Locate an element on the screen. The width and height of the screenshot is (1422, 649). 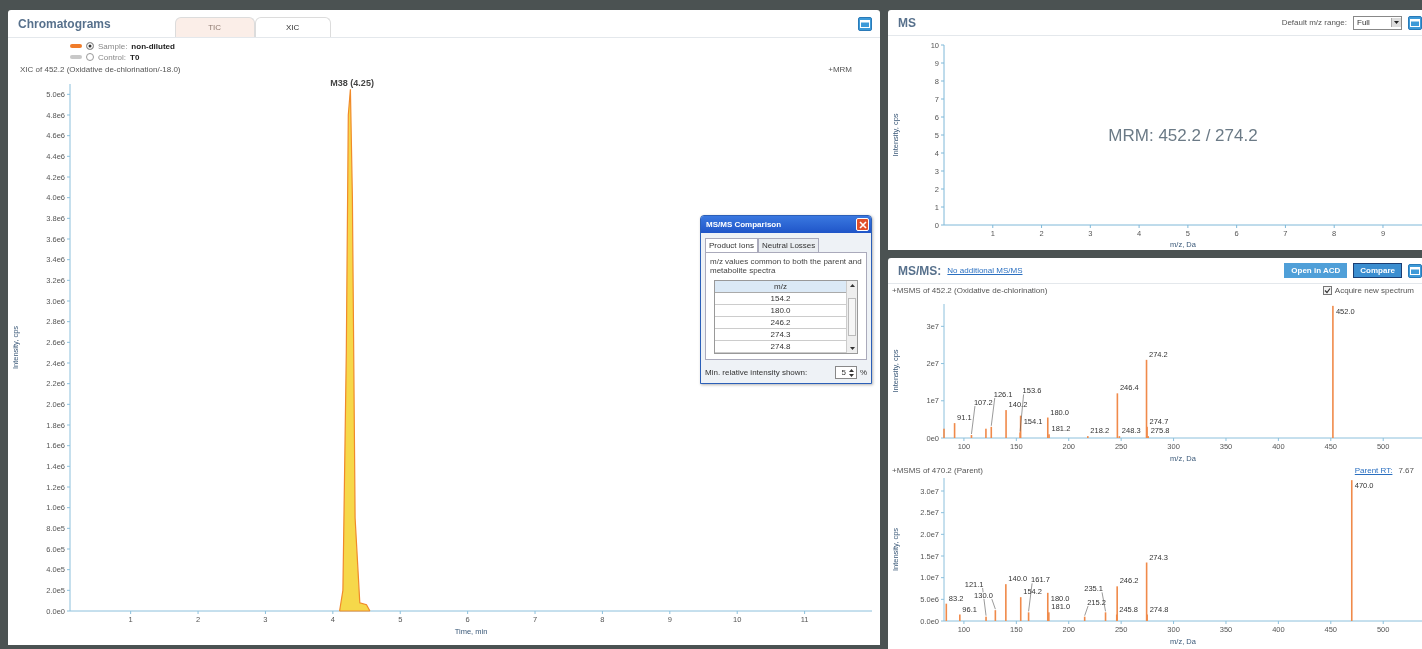
chart-title: +MSMS of 470.2 (Parent) is located at coordinates (937, 470).